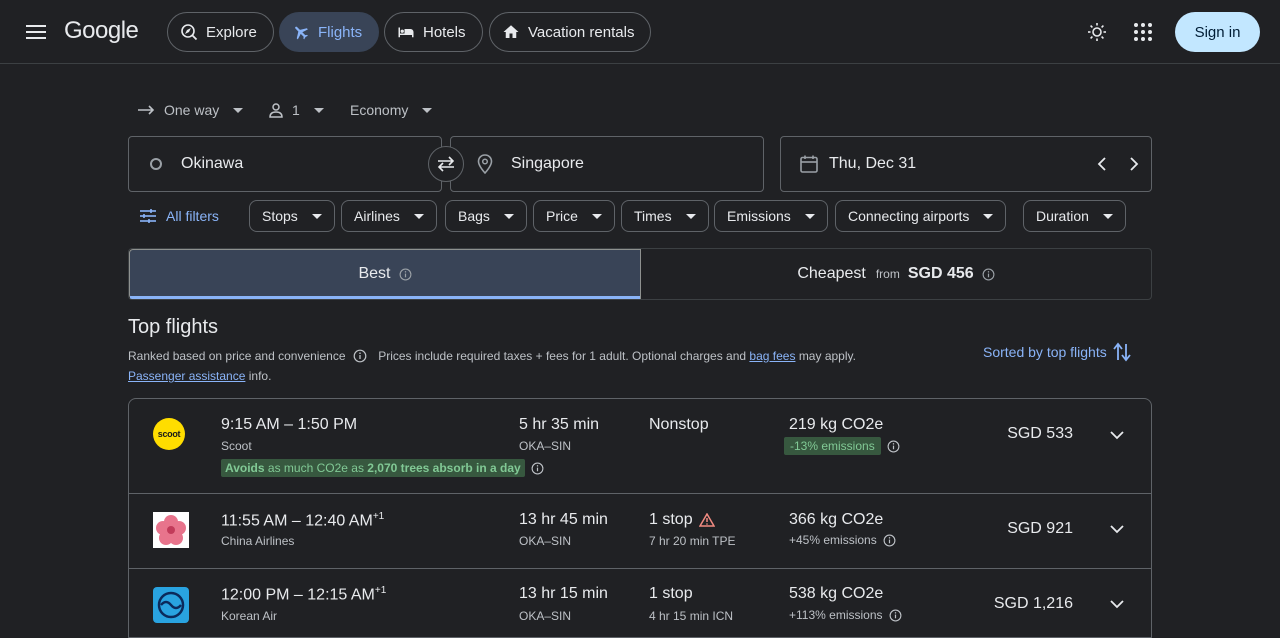 Image resolution: width=1280 pixels, height=638 pixels. I want to click on flight-times-value: 9:15 AM – 1:50 PM, so click(289, 424).